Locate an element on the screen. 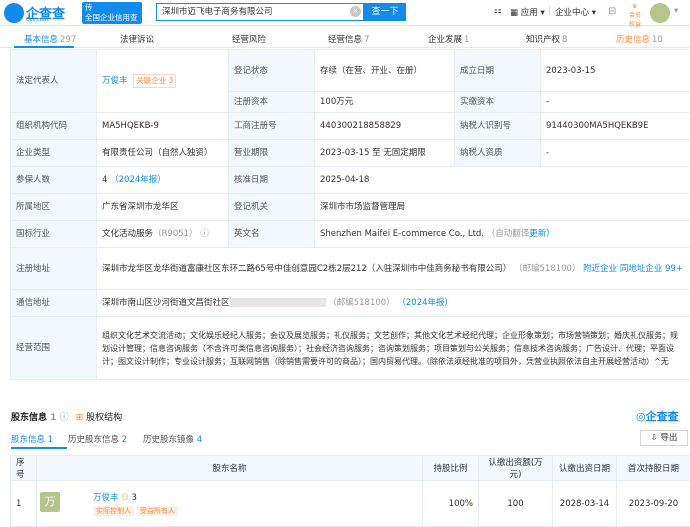 Image resolution: width=690 pixels, height=527 pixels. reg-address-label: 注册地址 is located at coordinates (54, 269).